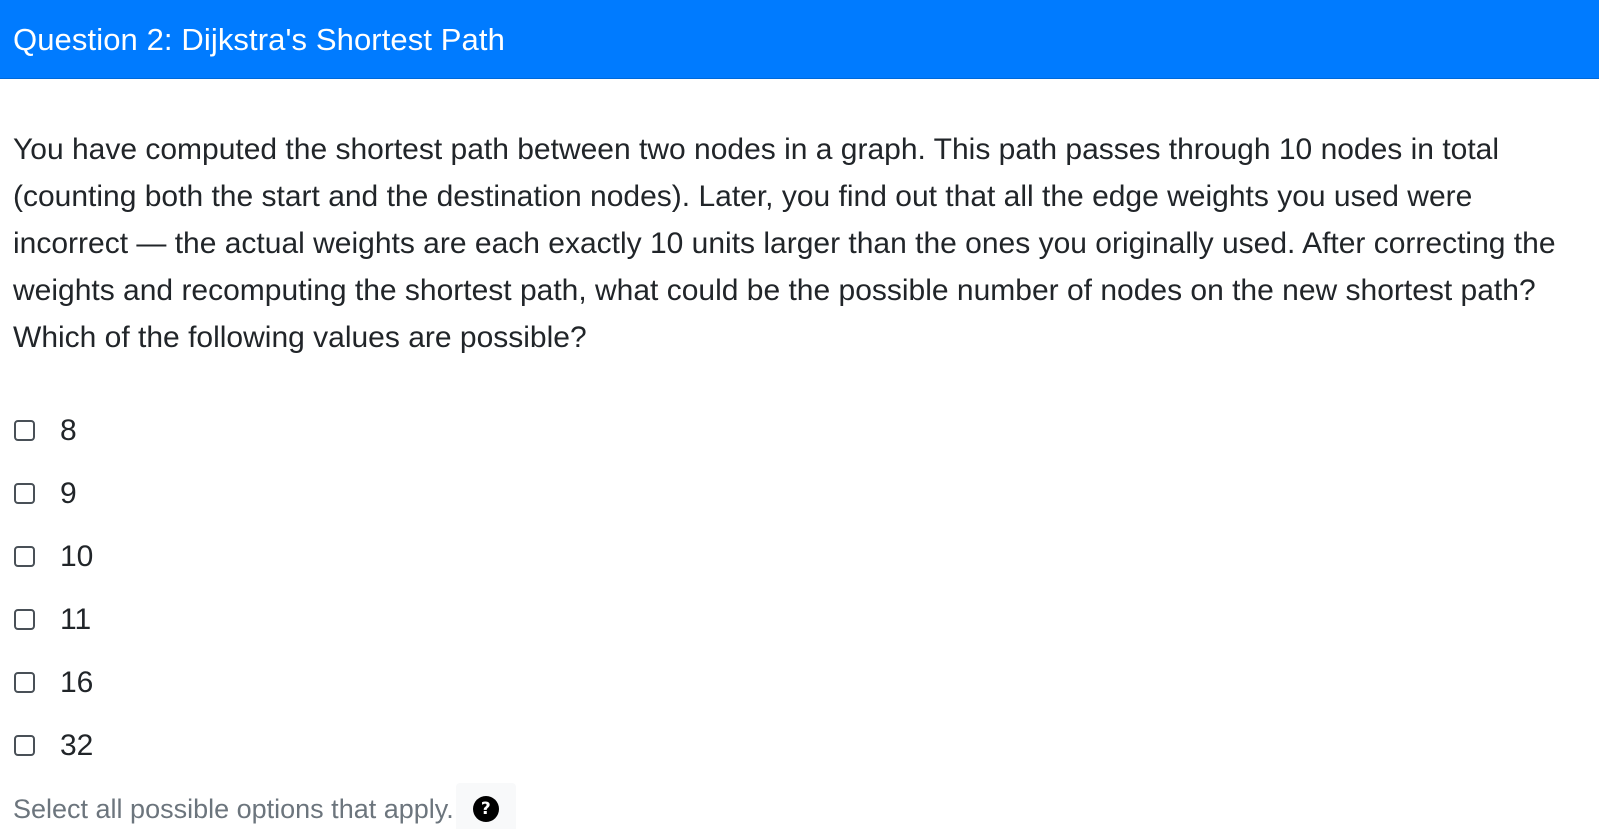 The image size is (1599, 829). I want to click on option-label: 10, so click(77, 556).